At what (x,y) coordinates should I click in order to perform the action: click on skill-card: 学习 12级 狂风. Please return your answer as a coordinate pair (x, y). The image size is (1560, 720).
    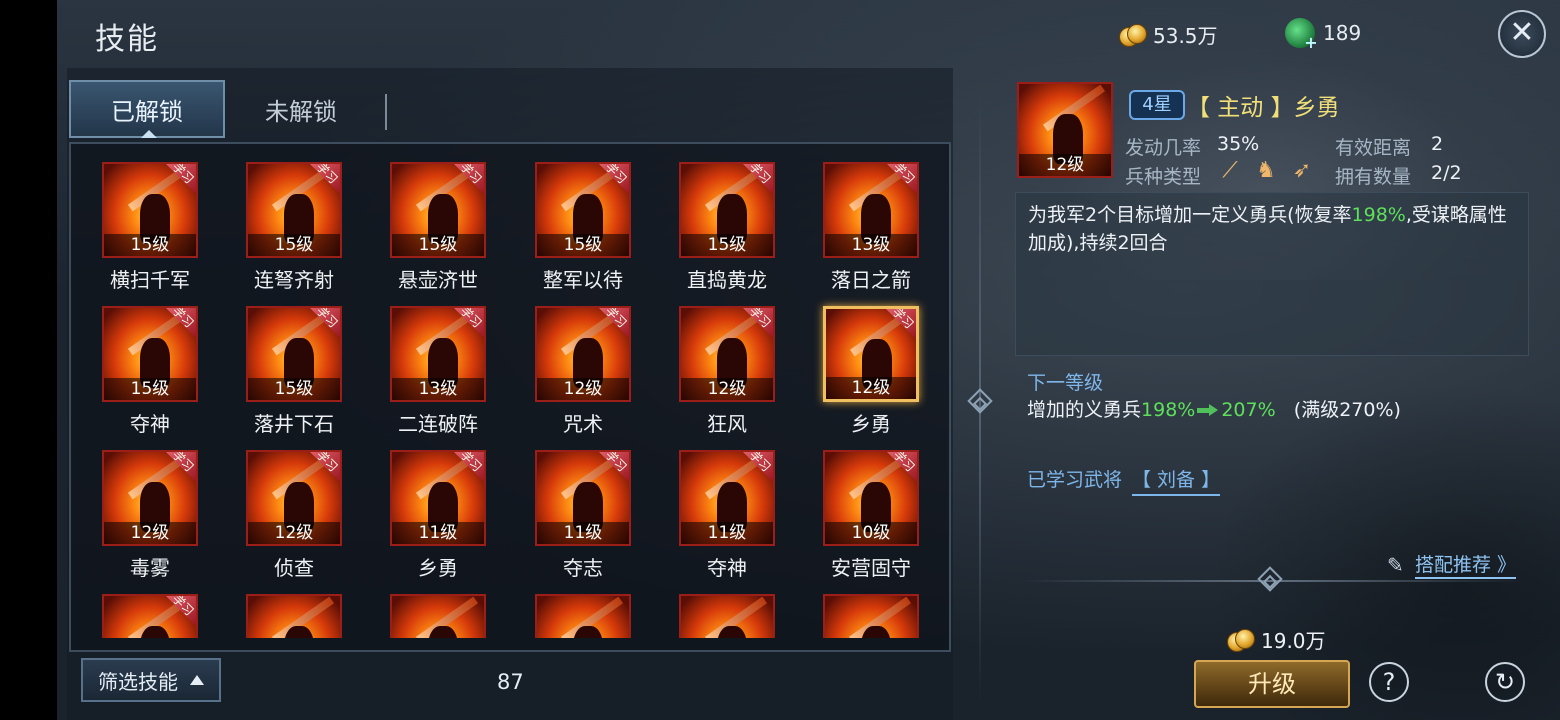
    Looking at the image, I should click on (727, 373).